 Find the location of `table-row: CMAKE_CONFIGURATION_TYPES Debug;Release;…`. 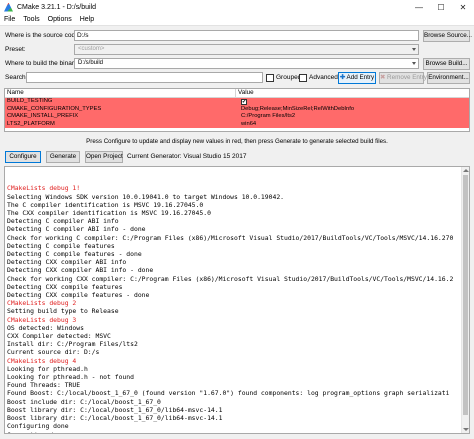

table-row: CMAKE_CONFIGURATION_TYPES Debug;Release;… is located at coordinates (237, 109).